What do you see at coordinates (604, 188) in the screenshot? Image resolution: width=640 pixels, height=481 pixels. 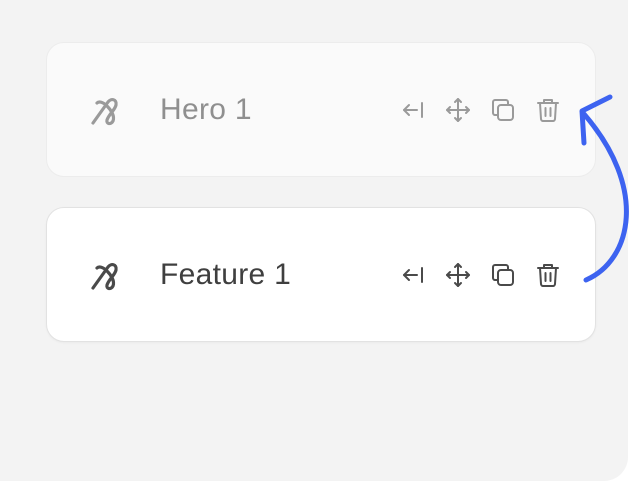 I see `reorder-arrow-icon` at bounding box center [604, 188].